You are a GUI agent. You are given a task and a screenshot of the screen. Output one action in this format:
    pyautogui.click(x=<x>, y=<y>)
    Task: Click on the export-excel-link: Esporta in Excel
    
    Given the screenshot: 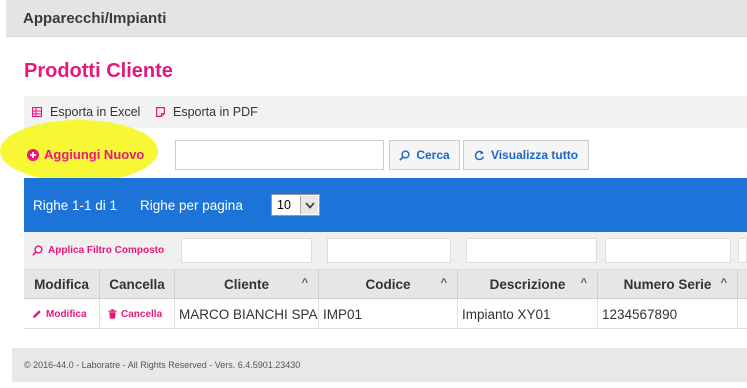 What is the action you would take?
    pyautogui.click(x=86, y=112)
    